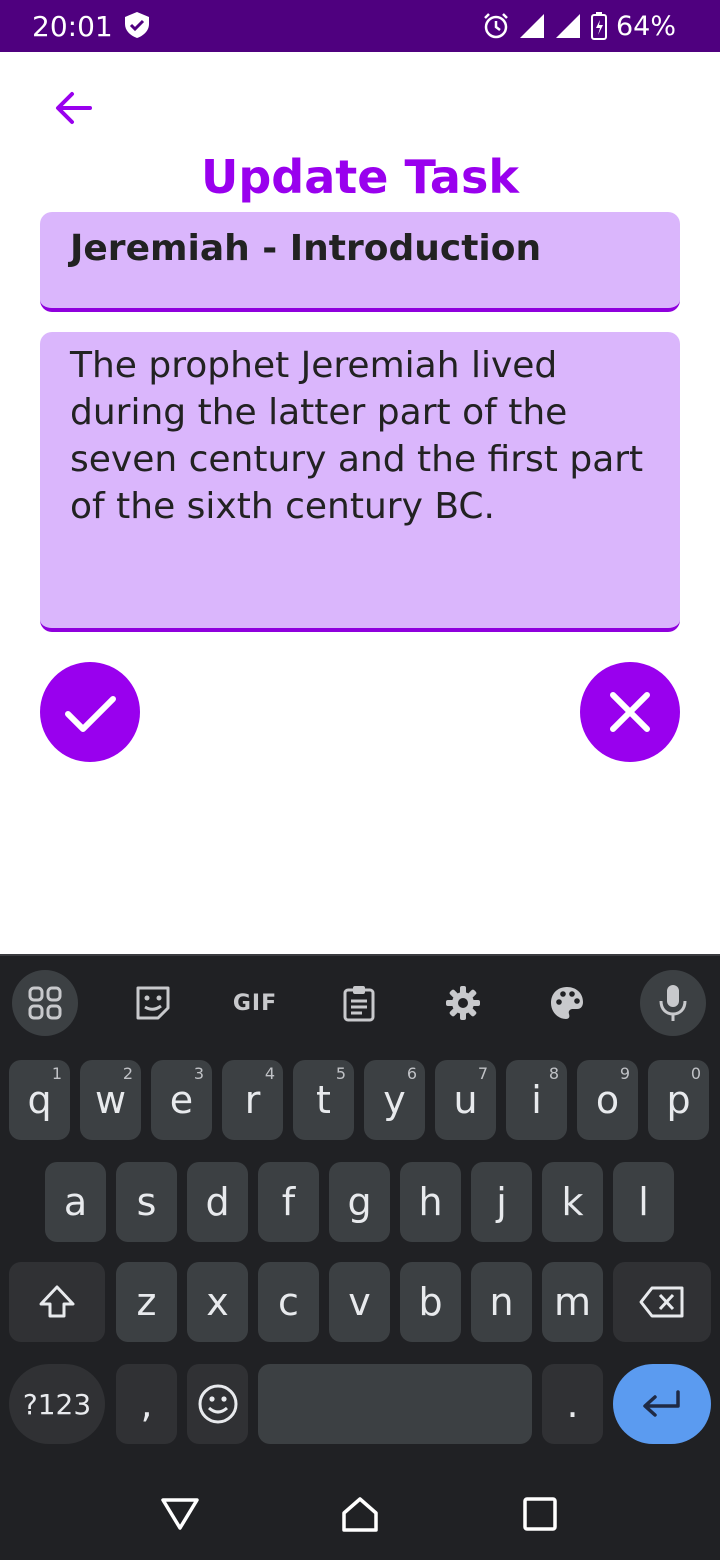 The height and width of the screenshot is (1560, 720). I want to click on back-button, so click(74, 108).